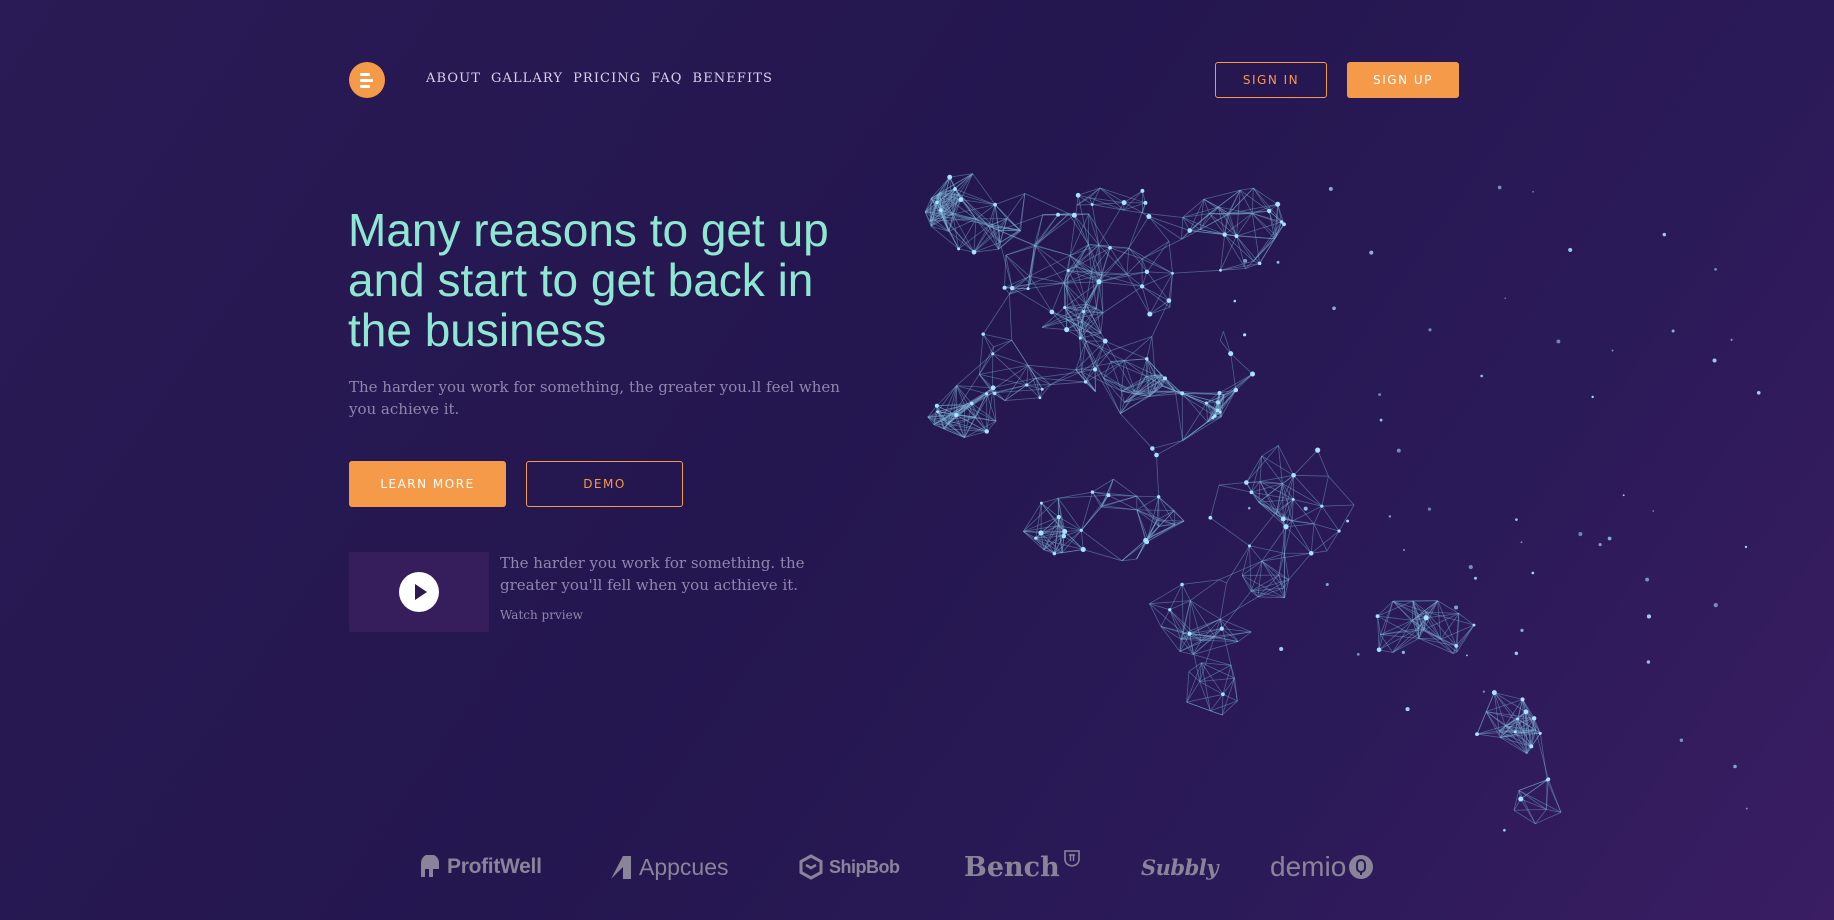 The width and height of the screenshot is (1834, 920). I want to click on demo-button: DEMO, so click(604, 484).